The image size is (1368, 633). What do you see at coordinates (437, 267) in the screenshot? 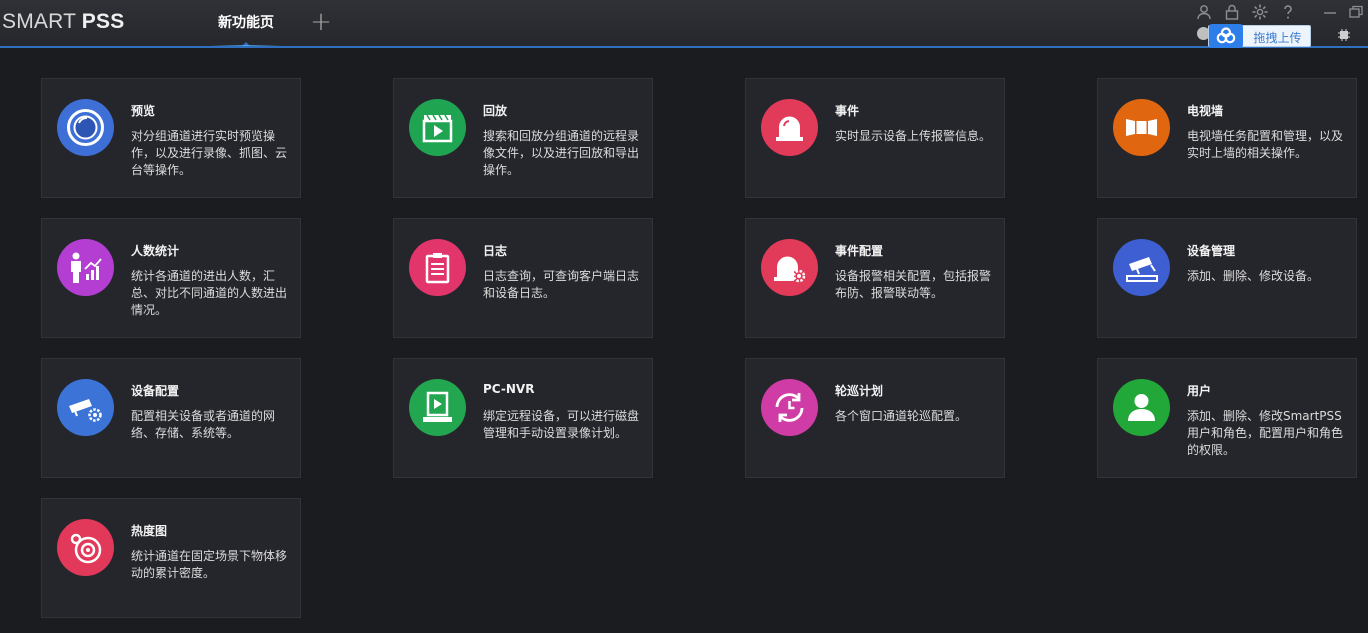
I see `clipboard-log-icon` at bounding box center [437, 267].